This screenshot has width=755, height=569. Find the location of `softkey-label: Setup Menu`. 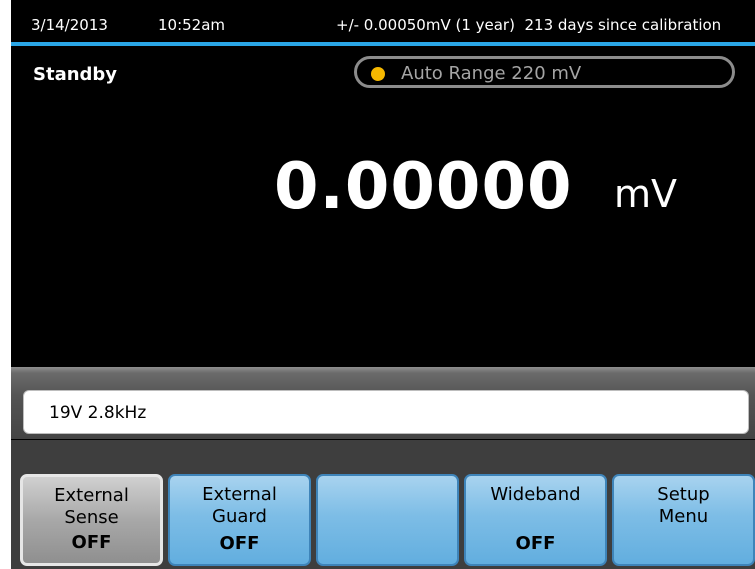

softkey-label: Setup Menu is located at coordinates (683, 506).